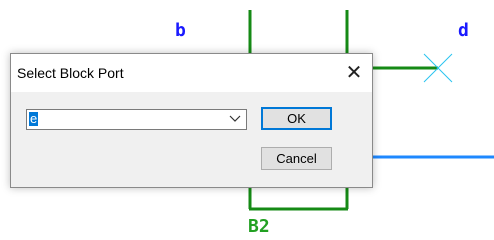 The width and height of the screenshot is (494, 240). Describe the element at coordinates (180, 30) in the screenshot. I see `port-label-b: b` at that location.